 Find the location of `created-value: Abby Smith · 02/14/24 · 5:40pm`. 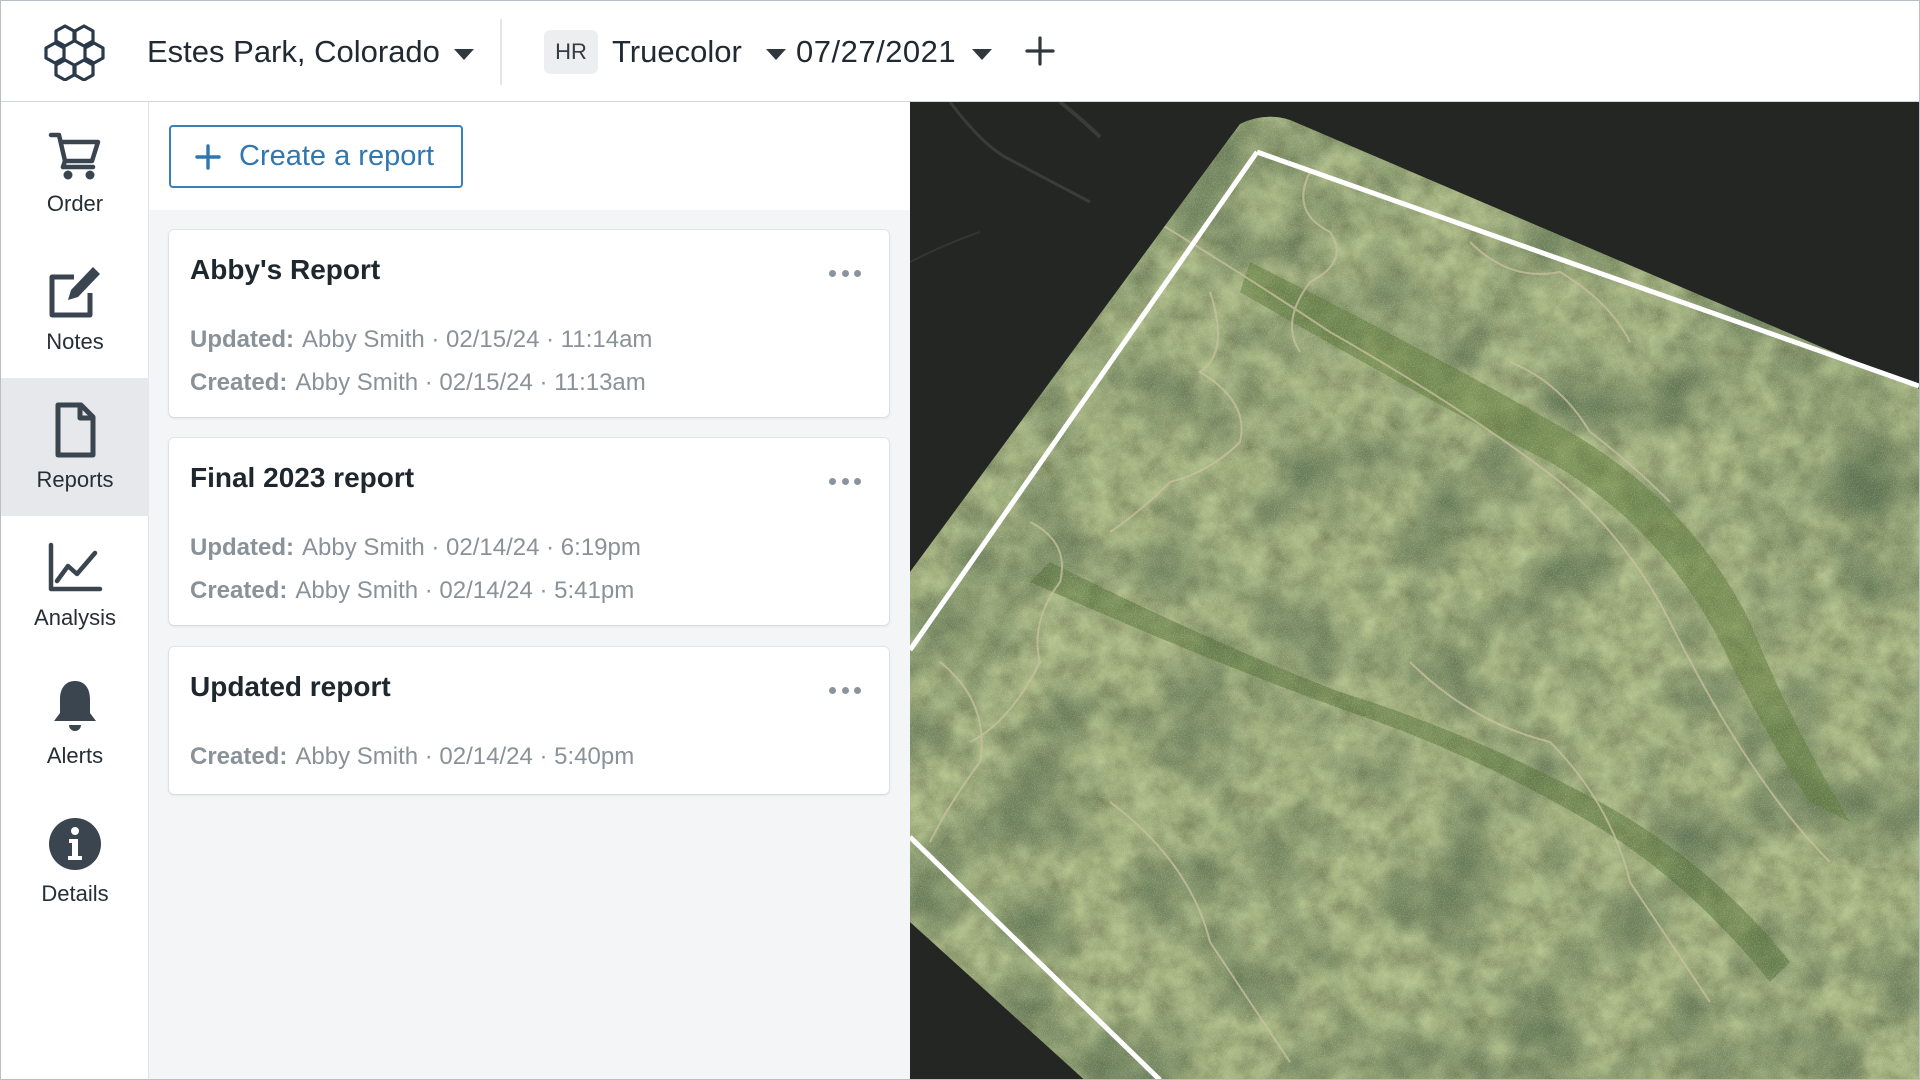

created-value: Abby Smith · 02/14/24 · 5:40pm is located at coordinates (465, 756).